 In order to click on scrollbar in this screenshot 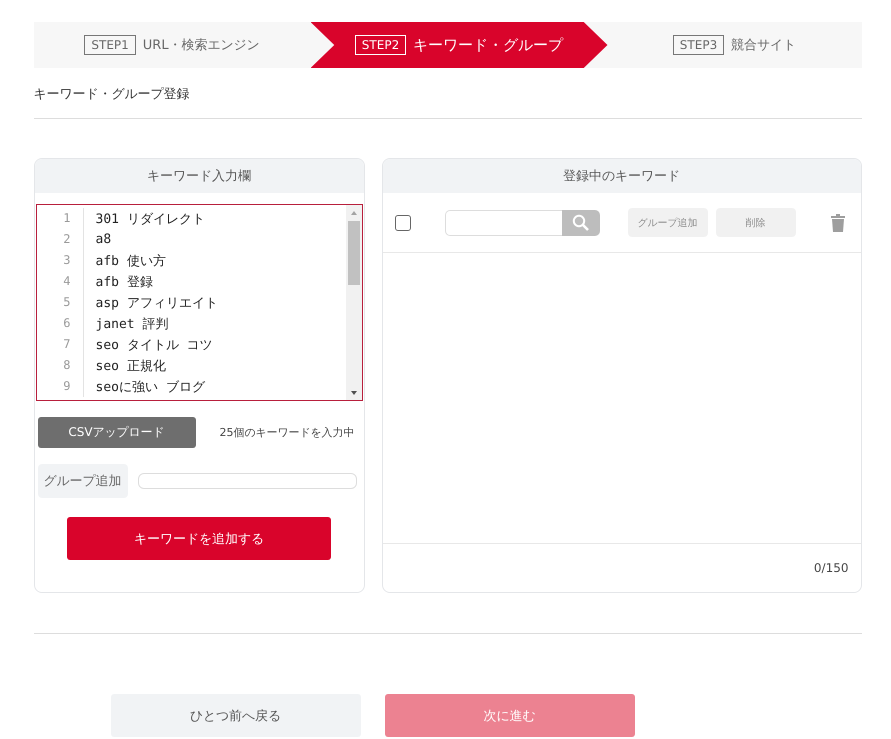, I will do `click(354, 302)`.